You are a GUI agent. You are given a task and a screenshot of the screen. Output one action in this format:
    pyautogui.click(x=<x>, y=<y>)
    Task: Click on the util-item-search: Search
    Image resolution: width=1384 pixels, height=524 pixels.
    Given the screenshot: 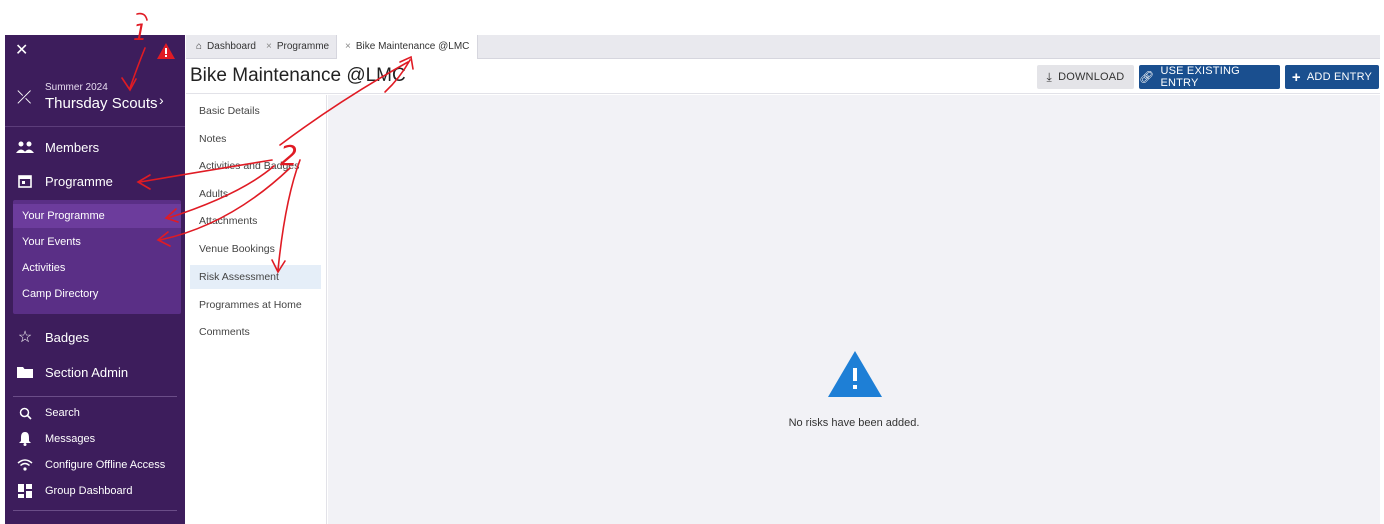 What is the action you would take?
    pyautogui.click(x=95, y=413)
    